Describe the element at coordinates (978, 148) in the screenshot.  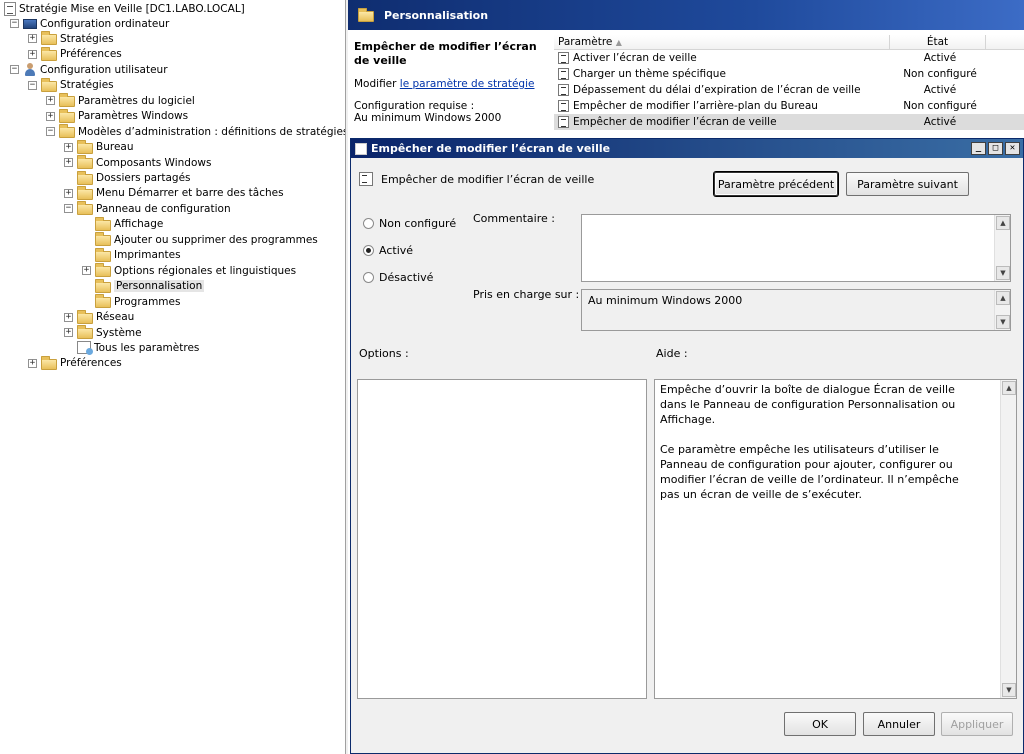
I see `minimize-button: _` at that location.